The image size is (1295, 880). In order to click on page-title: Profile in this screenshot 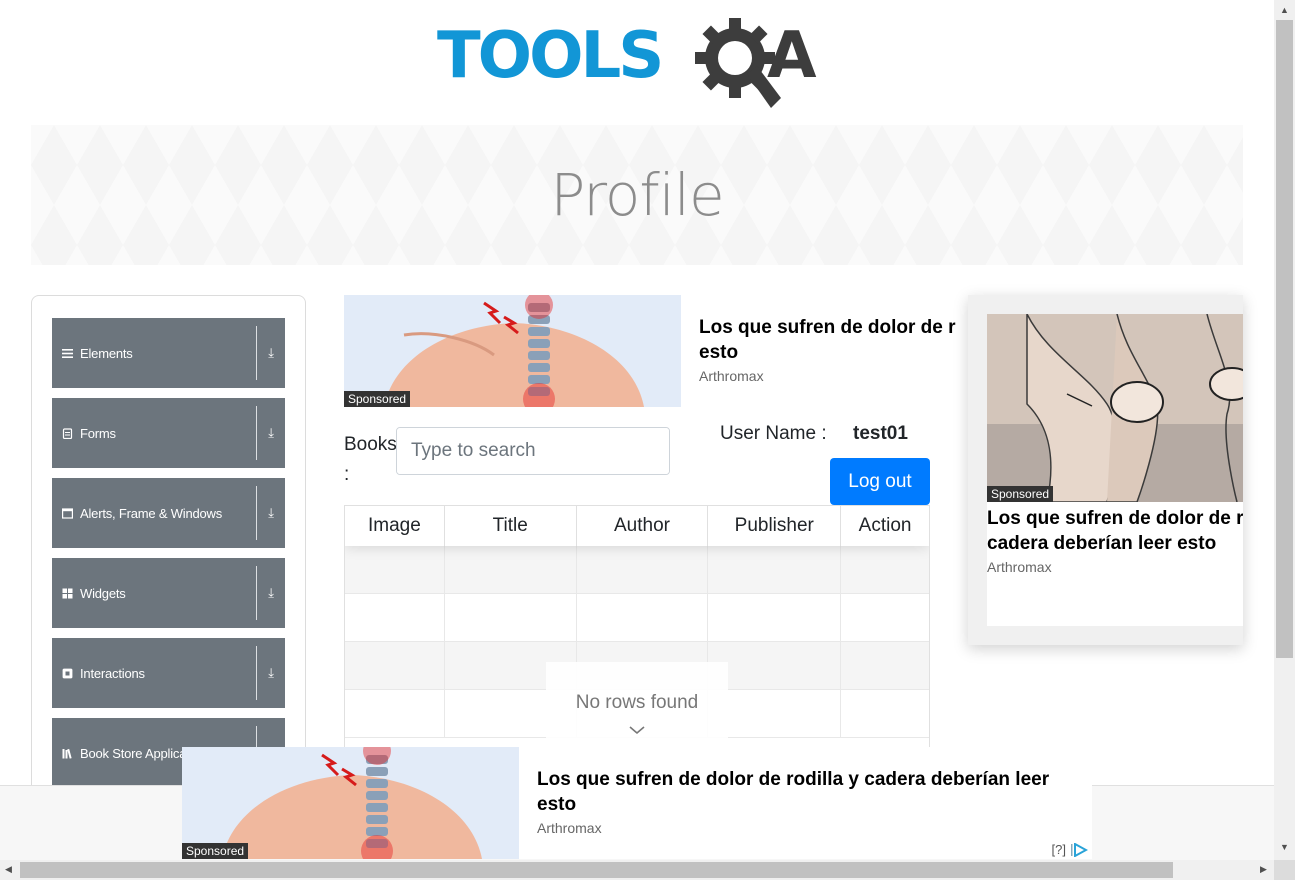, I will do `click(637, 195)`.